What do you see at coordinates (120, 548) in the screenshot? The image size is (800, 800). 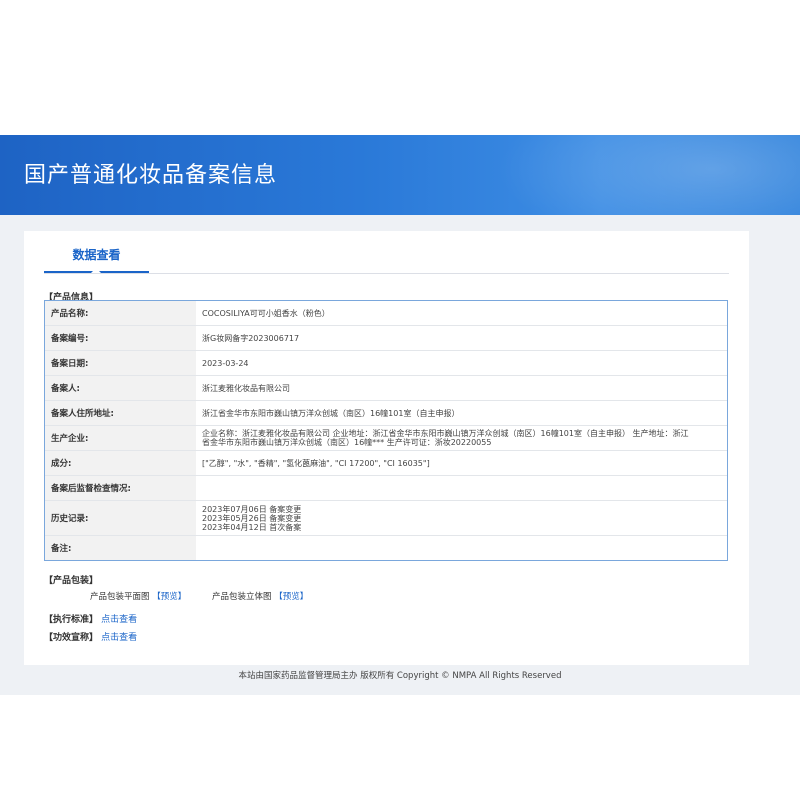 I see `row-key: 备注:` at bounding box center [120, 548].